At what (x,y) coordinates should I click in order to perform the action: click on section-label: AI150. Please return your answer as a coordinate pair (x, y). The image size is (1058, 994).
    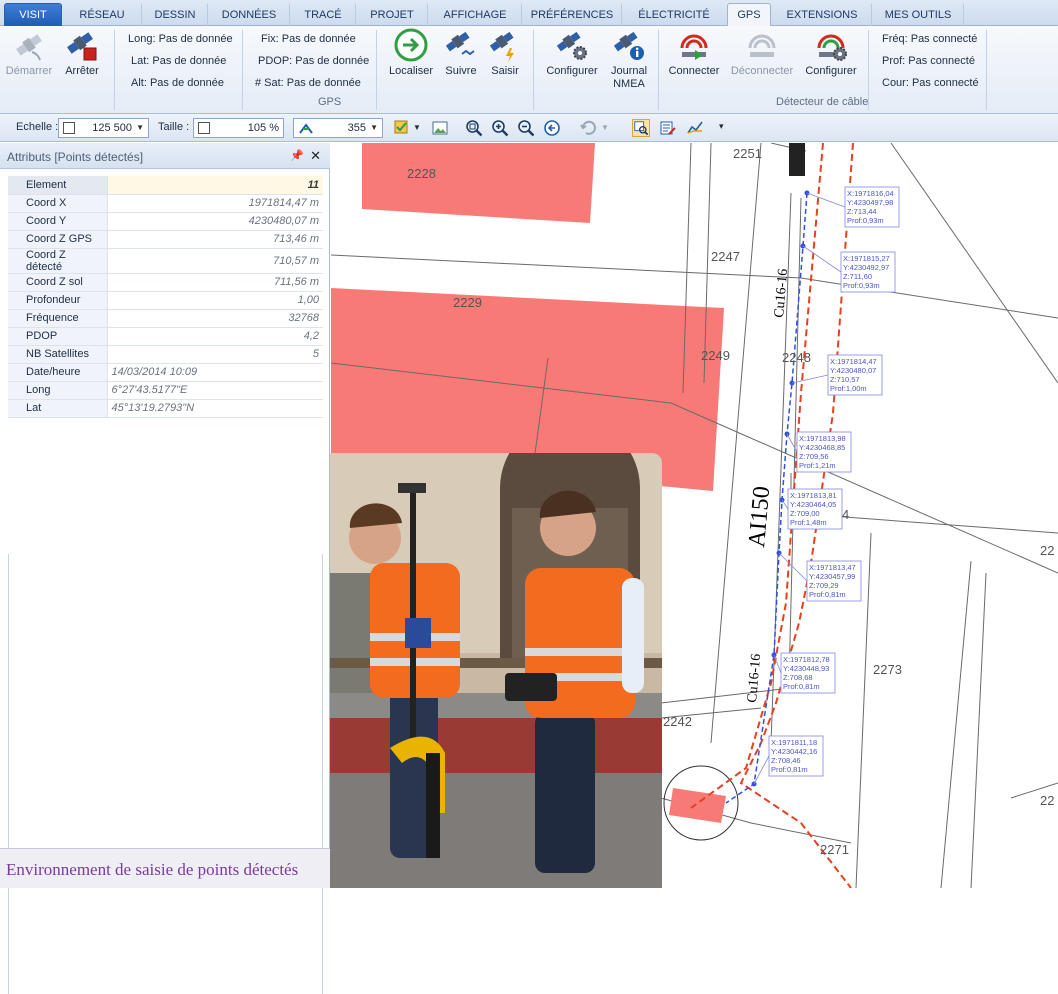
    Looking at the image, I should click on (759, 516).